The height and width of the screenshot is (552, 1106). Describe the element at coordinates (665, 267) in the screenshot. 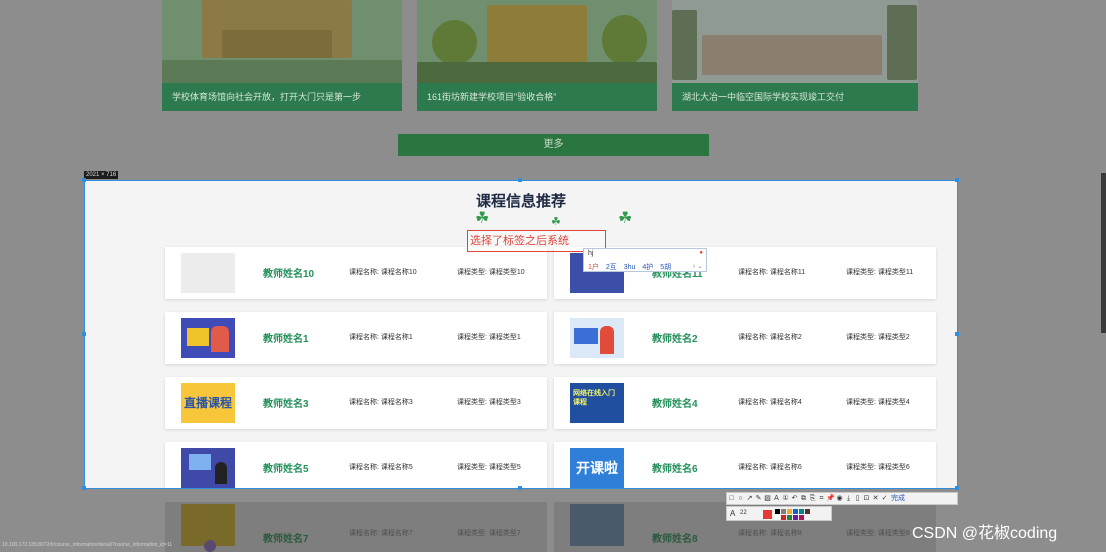

I see `ime-candidate: 5胡` at that location.